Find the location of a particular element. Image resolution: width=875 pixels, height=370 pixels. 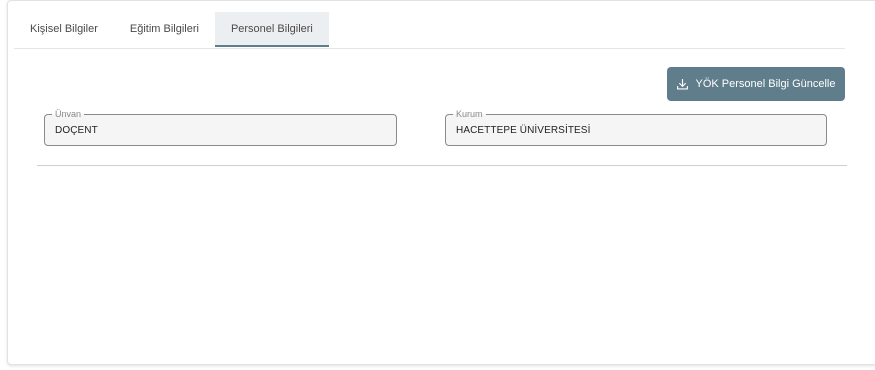

tab-kisisel-bilgiler: Kişisel Bilgiler is located at coordinates (64, 29).